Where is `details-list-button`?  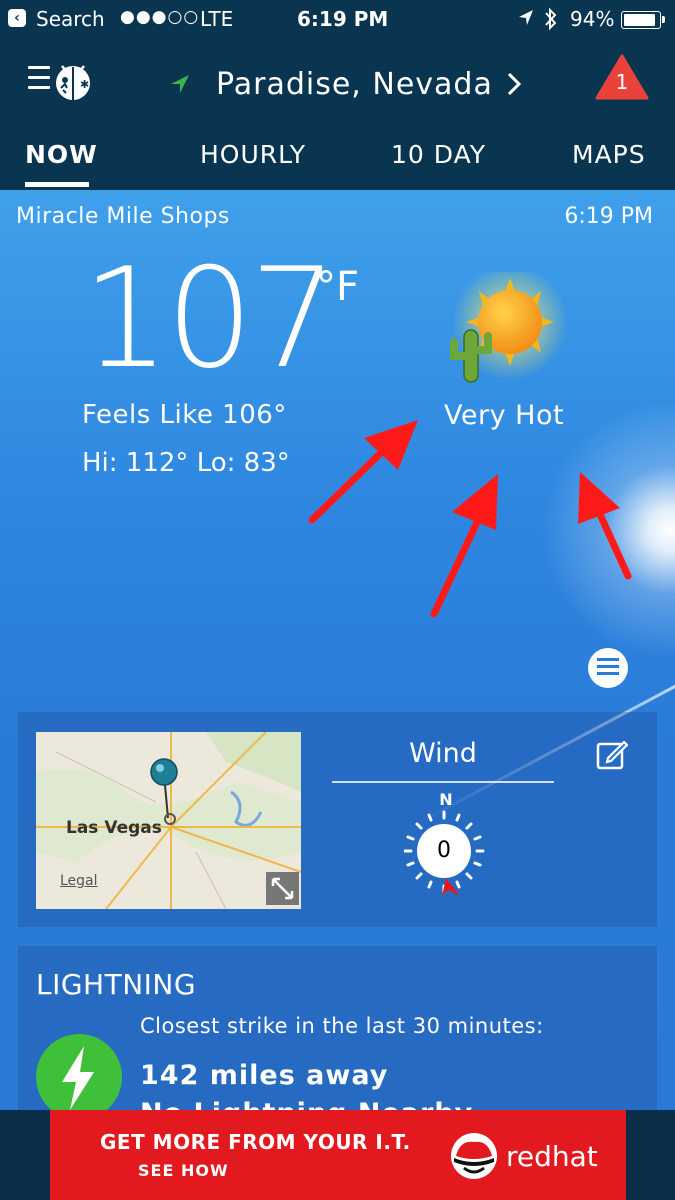
details-list-button is located at coordinates (608, 668).